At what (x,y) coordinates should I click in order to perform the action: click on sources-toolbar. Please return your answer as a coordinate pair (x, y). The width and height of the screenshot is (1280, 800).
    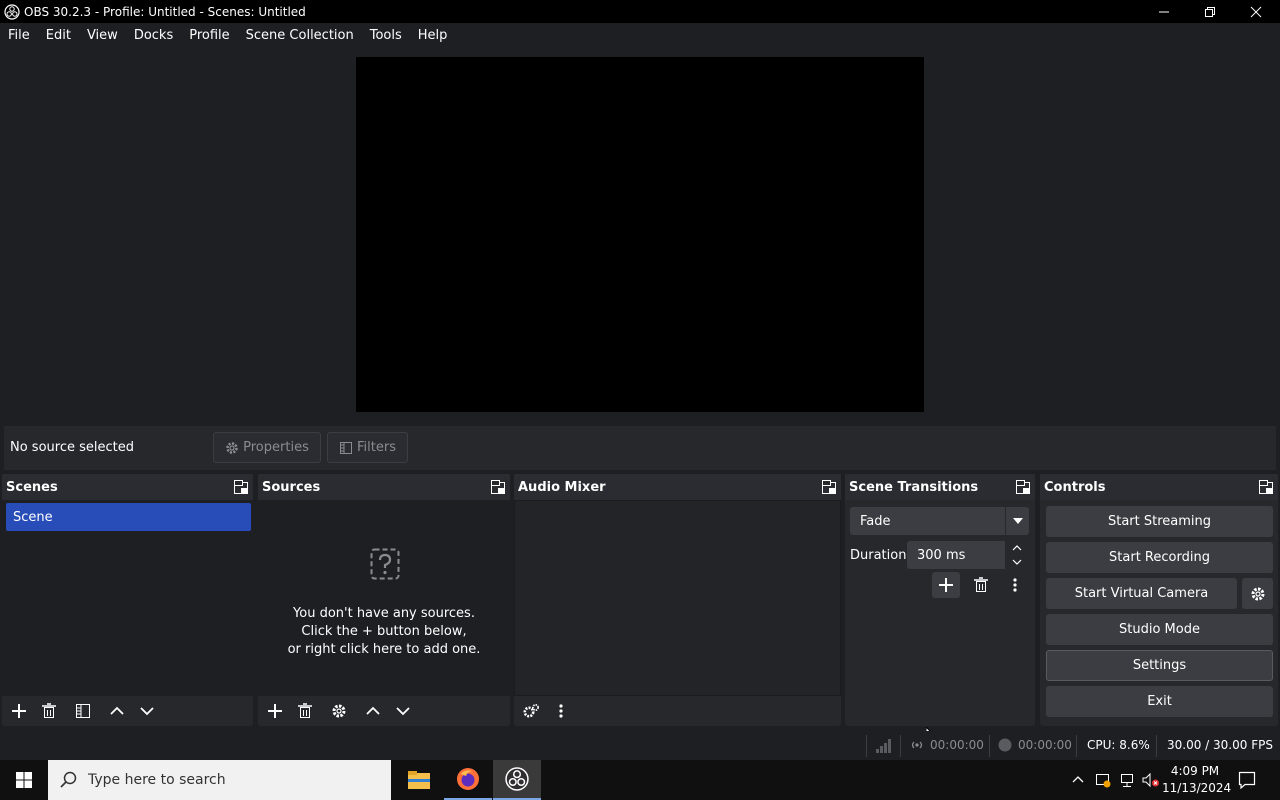
    Looking at the image, I should click on (384, 711).